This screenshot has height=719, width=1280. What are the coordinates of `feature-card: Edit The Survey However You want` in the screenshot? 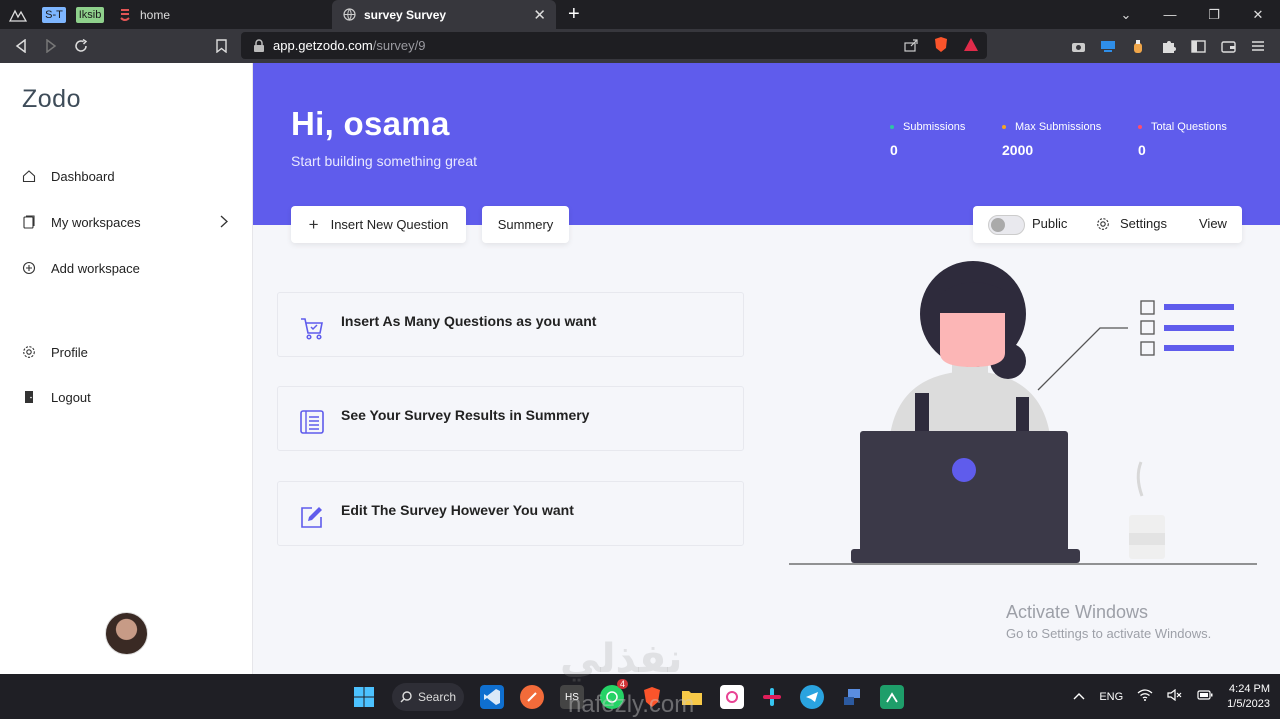 It's located at (510, 513).